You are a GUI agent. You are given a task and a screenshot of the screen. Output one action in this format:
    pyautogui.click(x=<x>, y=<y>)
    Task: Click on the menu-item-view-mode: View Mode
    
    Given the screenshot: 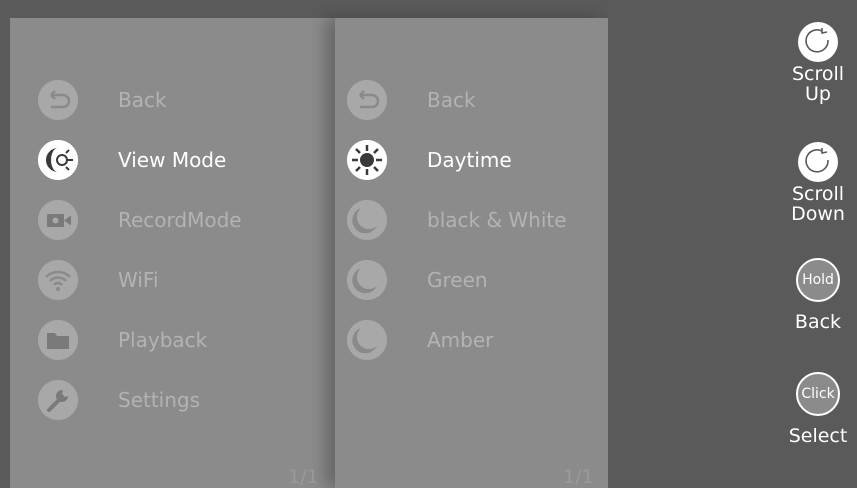 What is the action you would take?
    pyautogui.click(x=172, y=160)
    